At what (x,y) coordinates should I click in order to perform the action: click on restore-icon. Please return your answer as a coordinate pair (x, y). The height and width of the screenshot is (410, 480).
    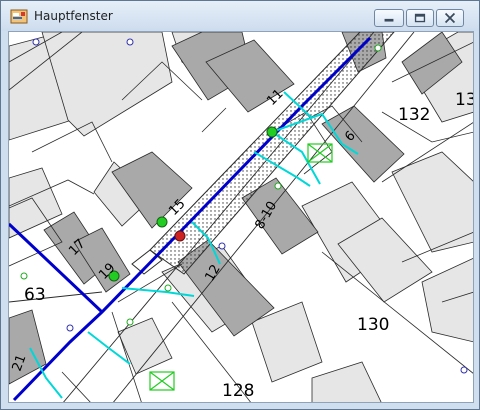
    Looking at the image, I should click on (420, 18).